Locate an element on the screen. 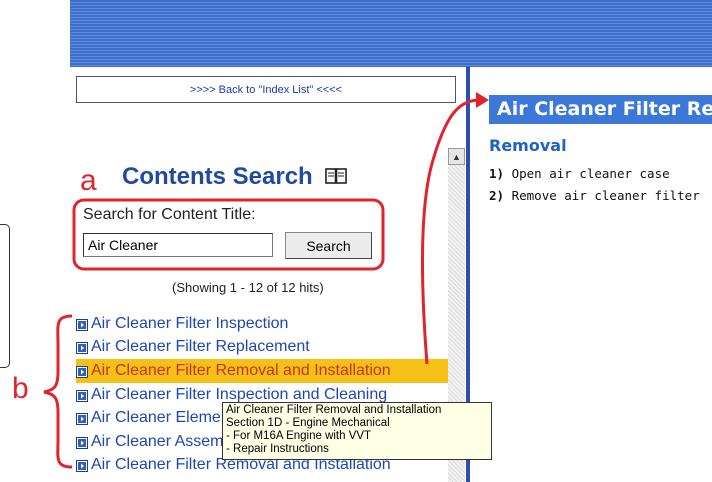  side-panel-edge is located at coordinates (5, 296).